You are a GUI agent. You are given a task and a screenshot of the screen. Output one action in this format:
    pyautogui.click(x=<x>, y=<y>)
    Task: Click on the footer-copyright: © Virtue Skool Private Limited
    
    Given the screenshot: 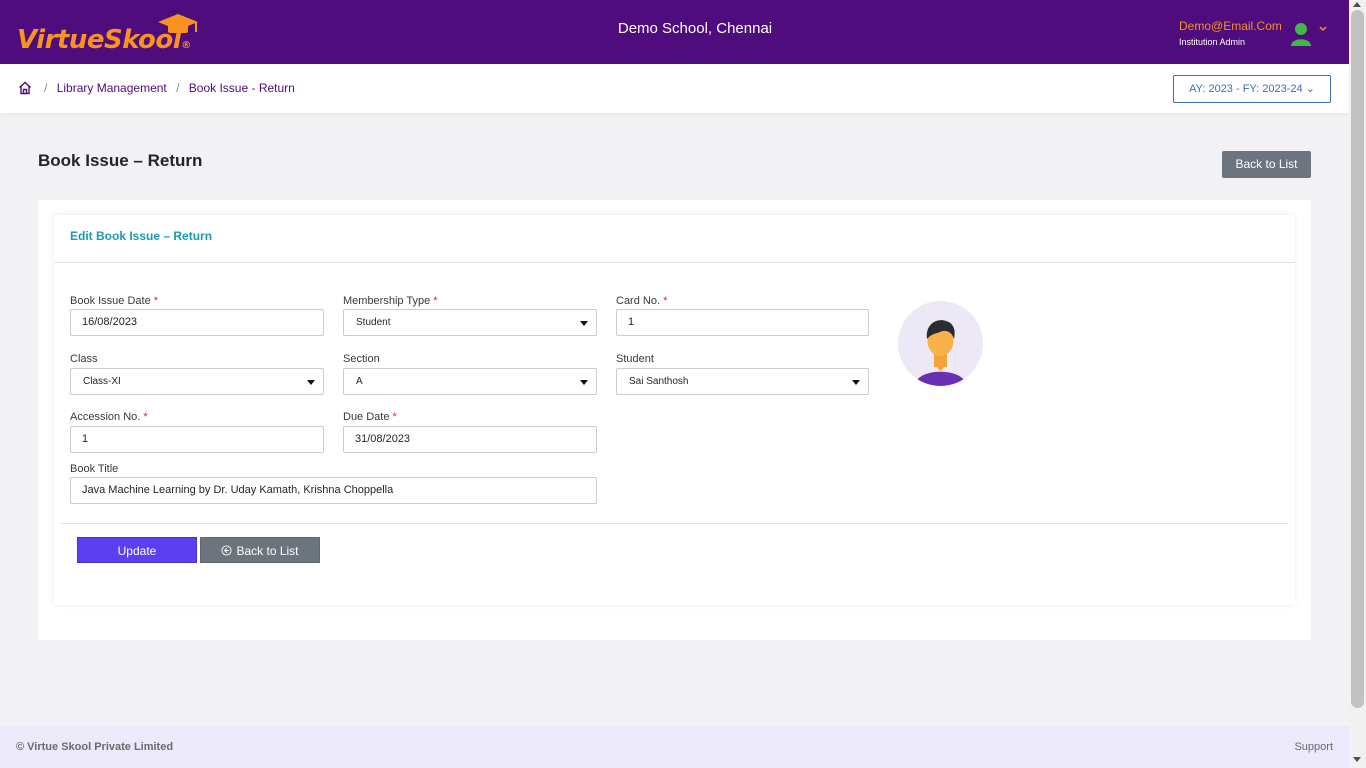 What is the action you would take?
    pyautogui.click(x=95, y=747)
    